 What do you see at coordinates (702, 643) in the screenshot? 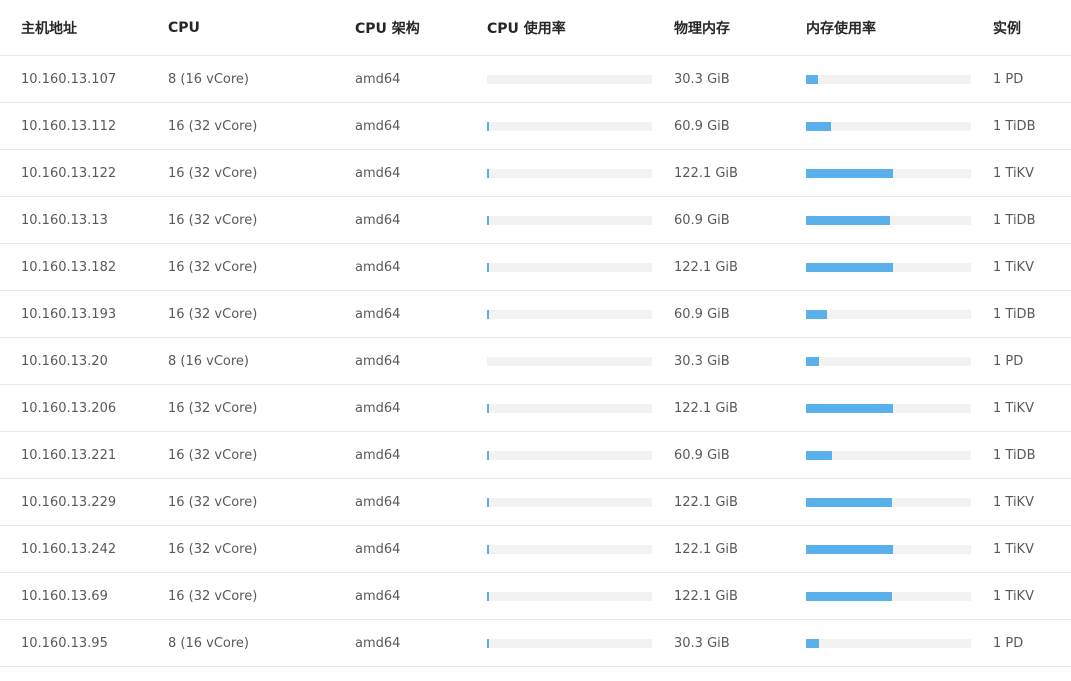
I see `memory-cell: 30.3 GiB` at bounding box center [702, 643].